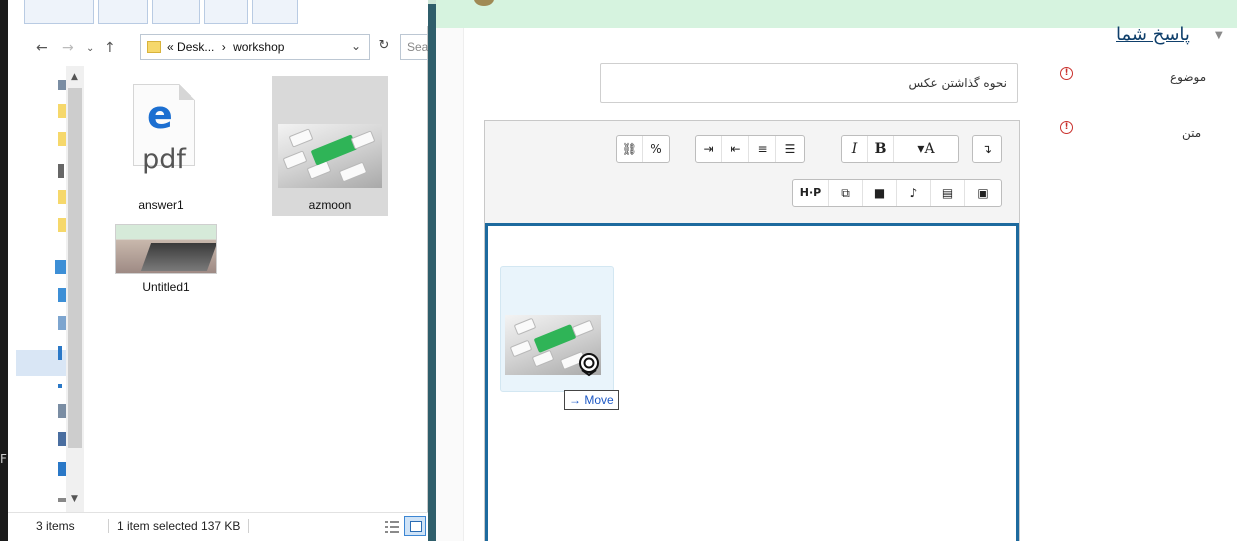 The width and height of the screenshot is (1237, 541). What do you see at coordinates (736, 149) in the screenshot?
I see `outdent-icon: ⇤` at bounding box center [736, 149].